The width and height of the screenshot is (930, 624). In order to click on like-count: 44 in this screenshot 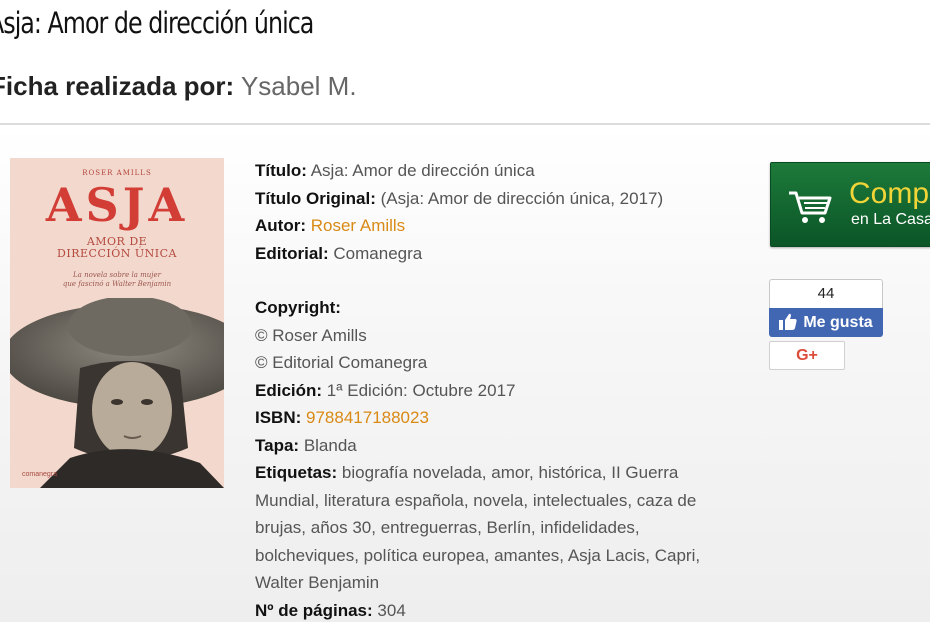, I will do `click(826, 293)`.